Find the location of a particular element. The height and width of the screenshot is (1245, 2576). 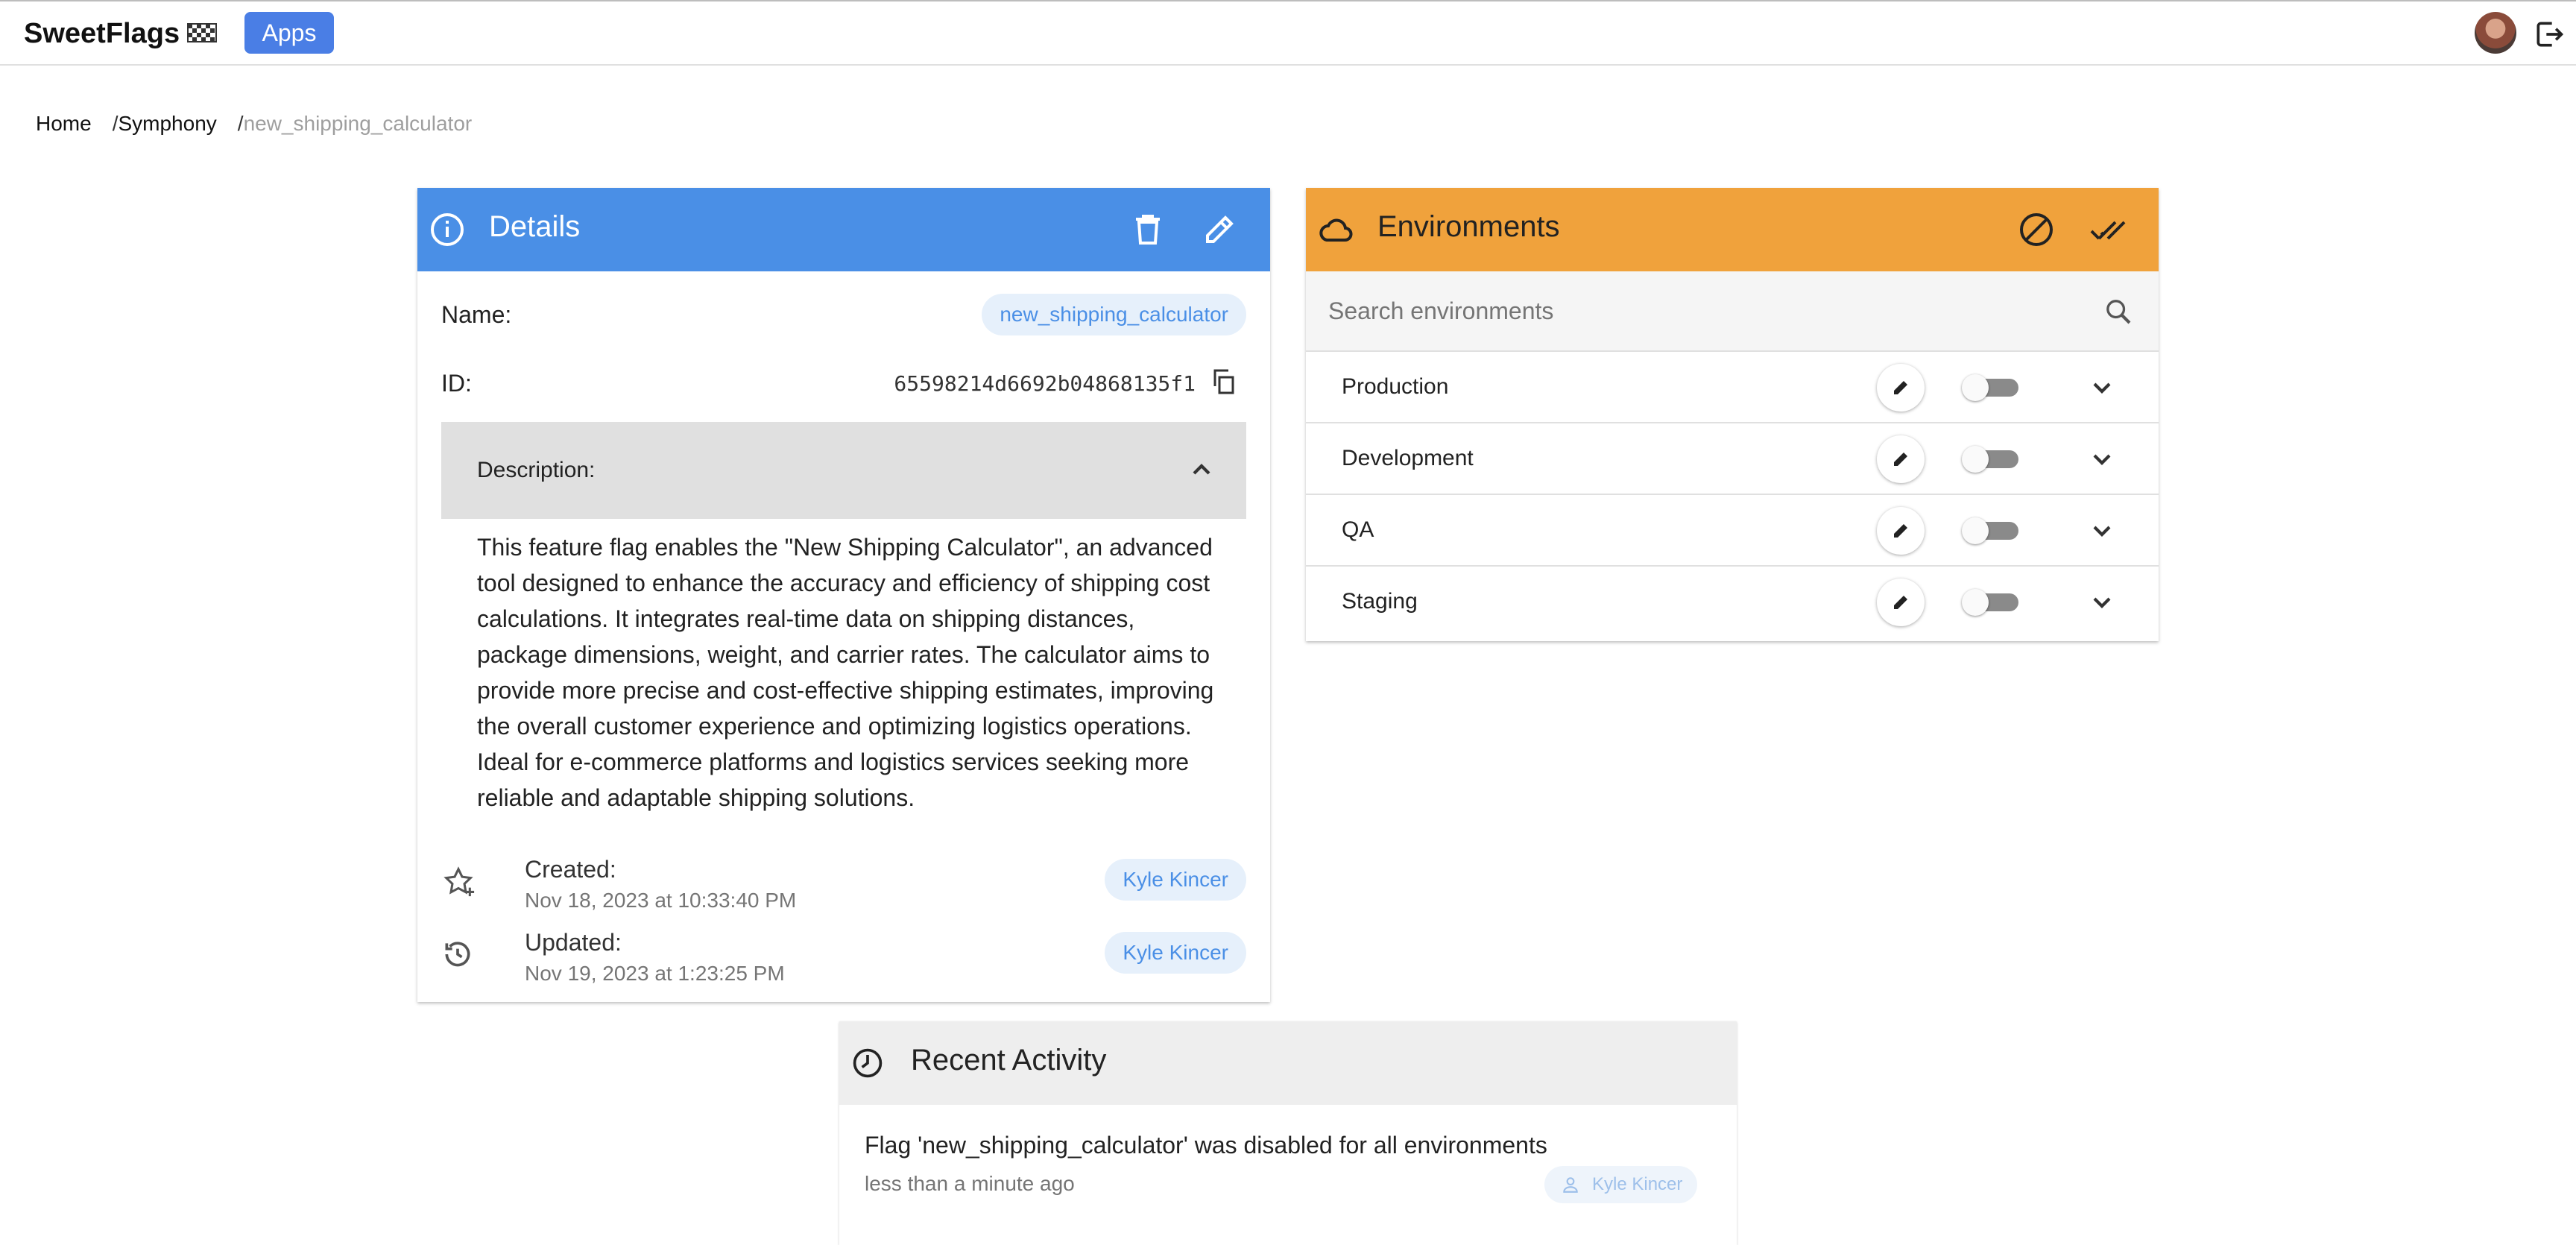

disable-all-icon is located at coordinates (2036, 230).